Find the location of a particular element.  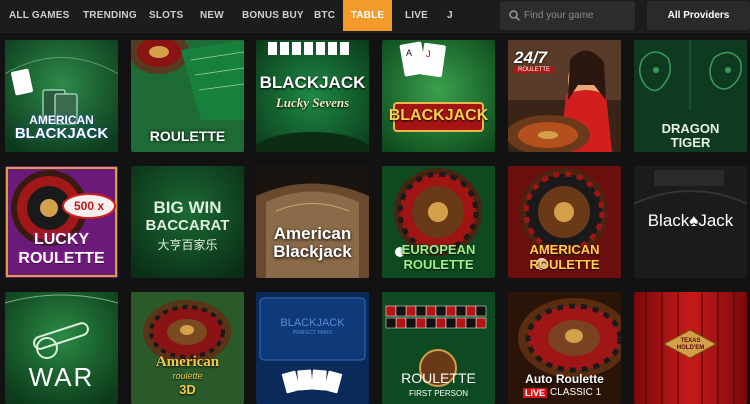

game-tile-dragon-tiger: DRAGON TIGER is located at coordinates (690, 96).